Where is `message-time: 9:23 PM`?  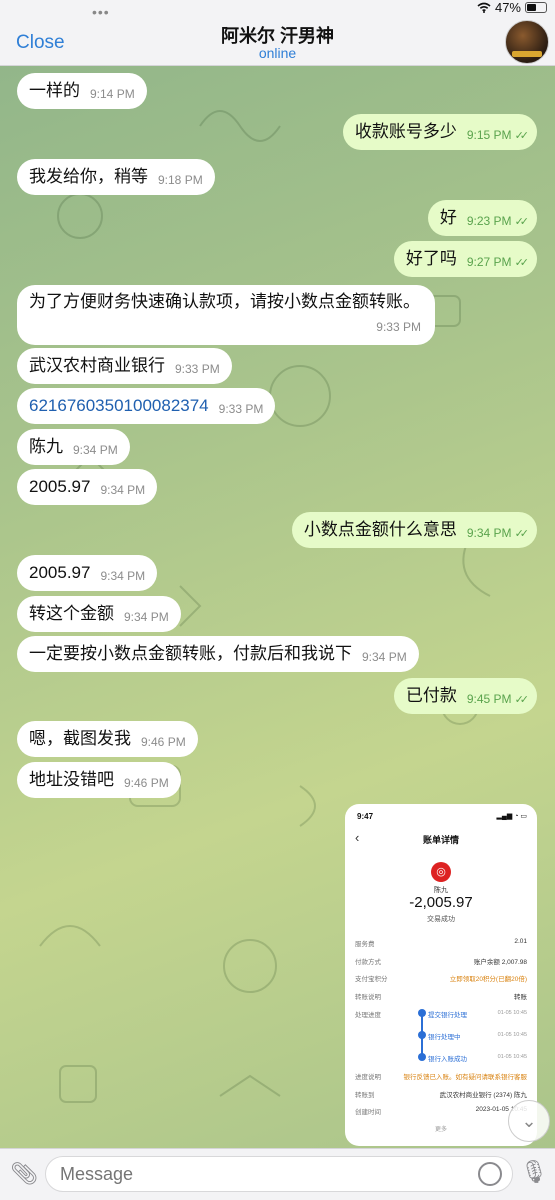 message-time: 9:23 PM is located at coordinates (489, 221).